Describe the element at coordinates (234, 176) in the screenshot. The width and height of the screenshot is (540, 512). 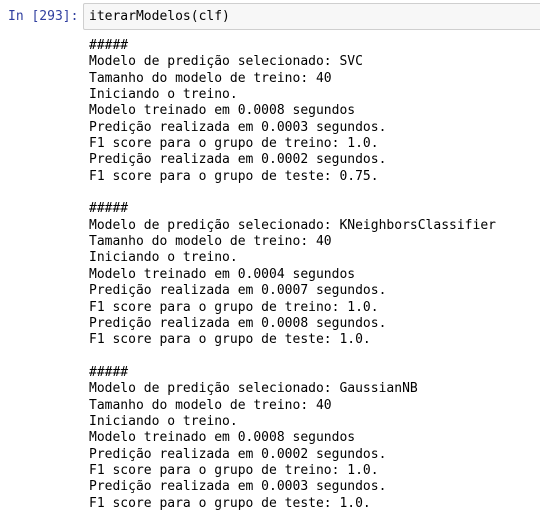
I see `output-line: F1 score para o grupo de teste: 0.75.` at that location.